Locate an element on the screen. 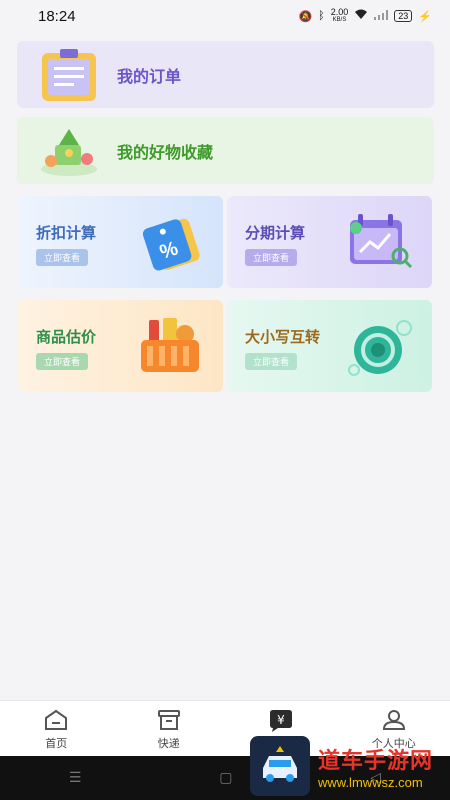 The image size is (450, 800). bluetooth-icon: ᛒ is located at coordinates (321, 16).